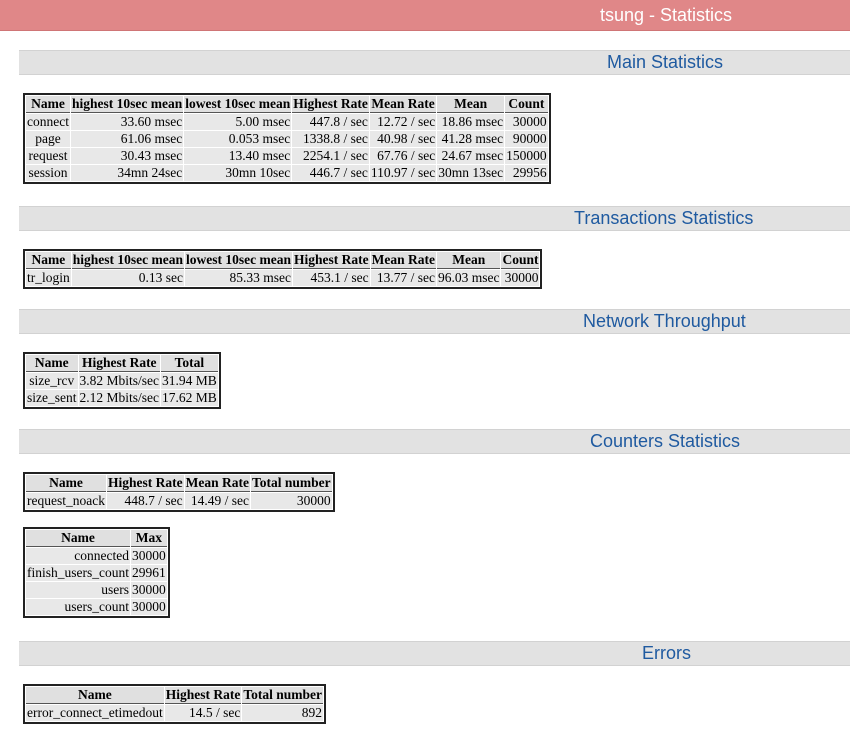  I want to click on header-bar: tsung - Statistics, so click(425, 15).